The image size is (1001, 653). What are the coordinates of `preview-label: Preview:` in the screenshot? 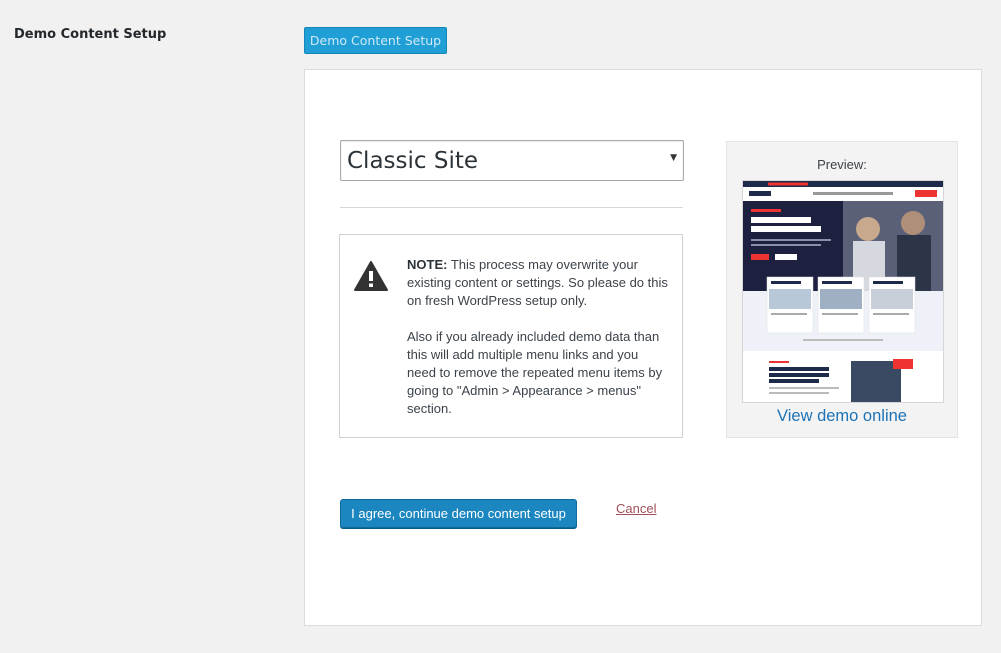 It's located at (842, 164).